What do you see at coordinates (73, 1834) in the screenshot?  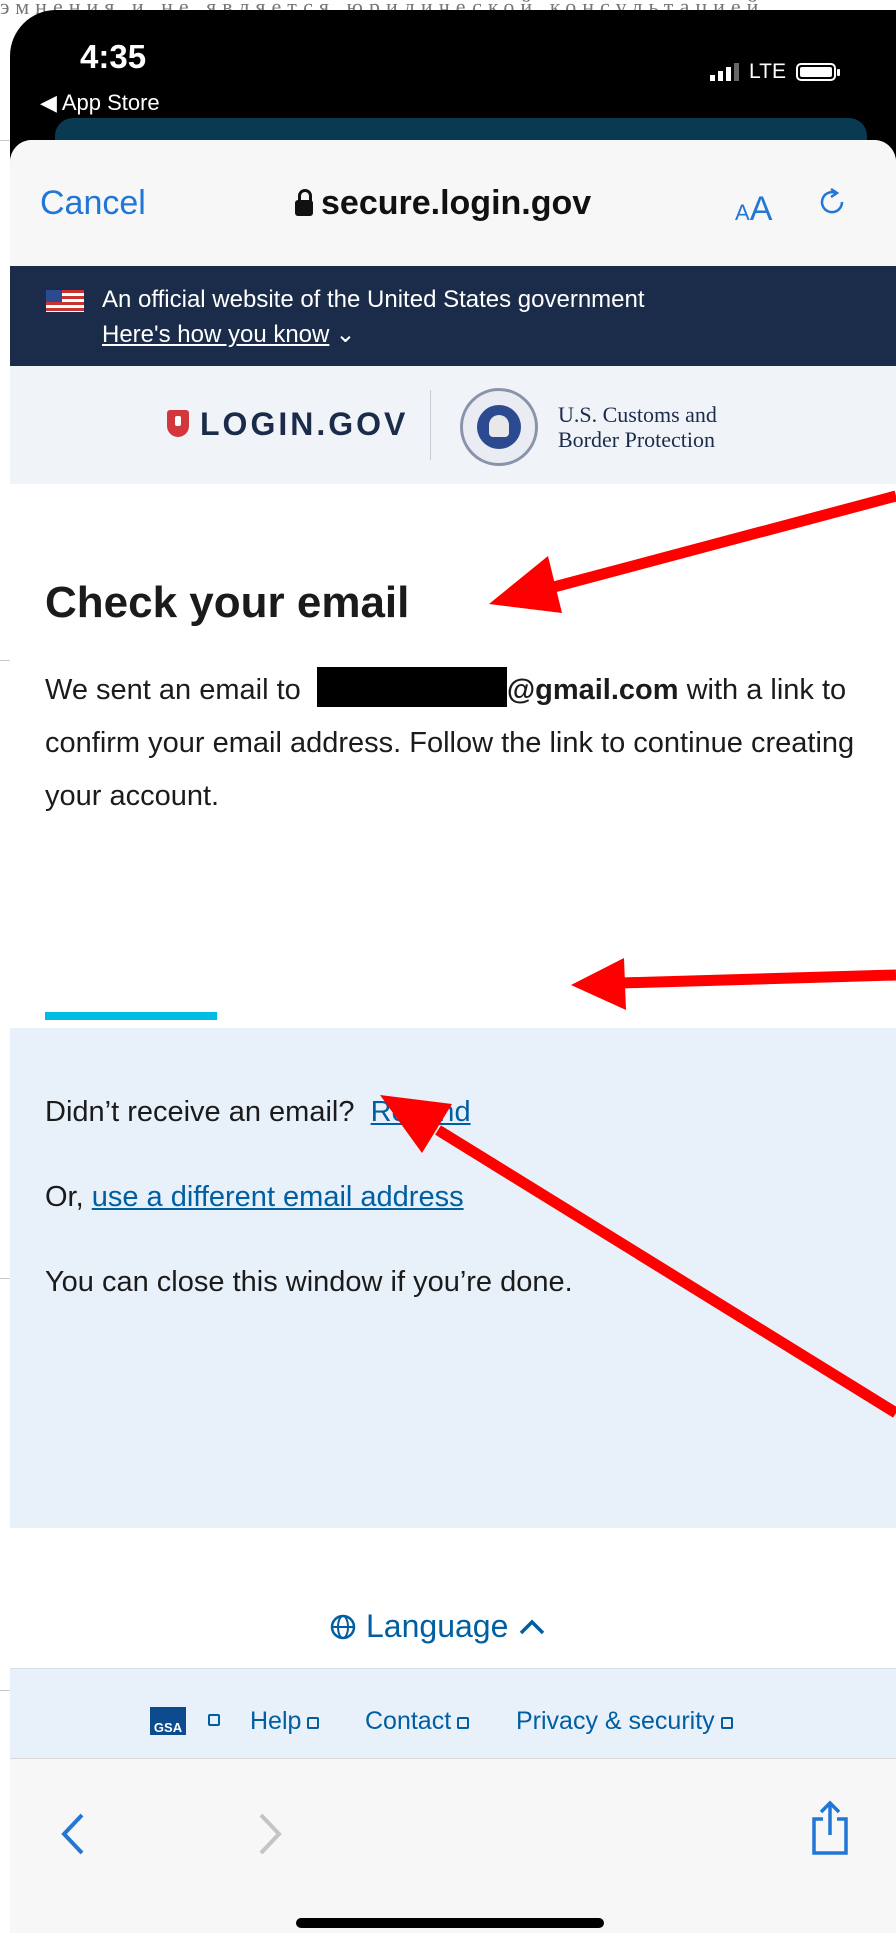 I see `back-icon` at bounding box center [73, 1834].